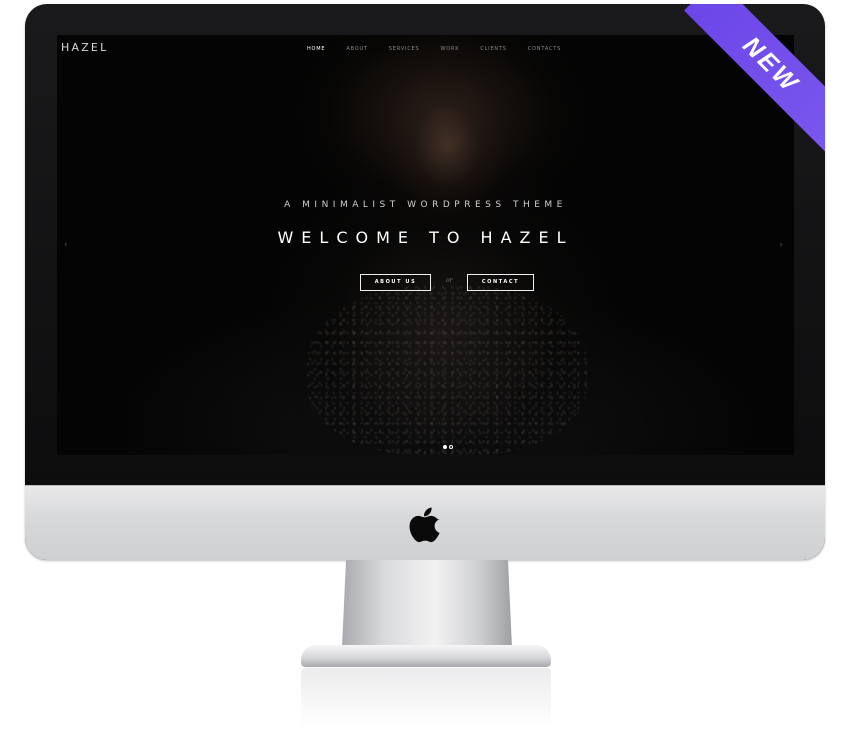 This screenshot has width=850, height=750. What do you see at coordinates (493, 49) in the screenshot?
I see `nav-item-clients: CLIENTS` at bounding box center [493, 49].